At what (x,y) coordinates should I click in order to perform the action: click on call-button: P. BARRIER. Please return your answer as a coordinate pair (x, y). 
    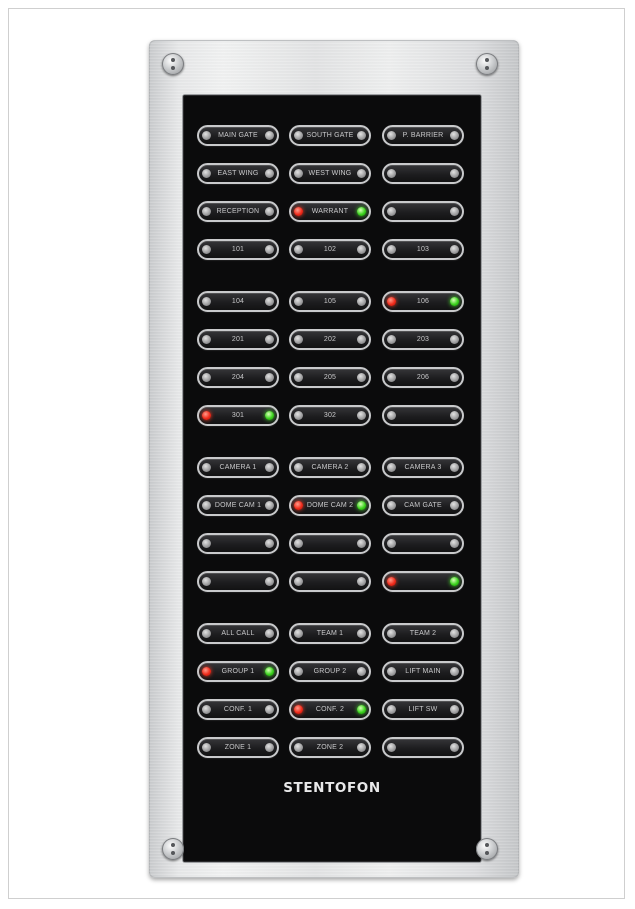
    Looking at the image, I should click on (423, 135).